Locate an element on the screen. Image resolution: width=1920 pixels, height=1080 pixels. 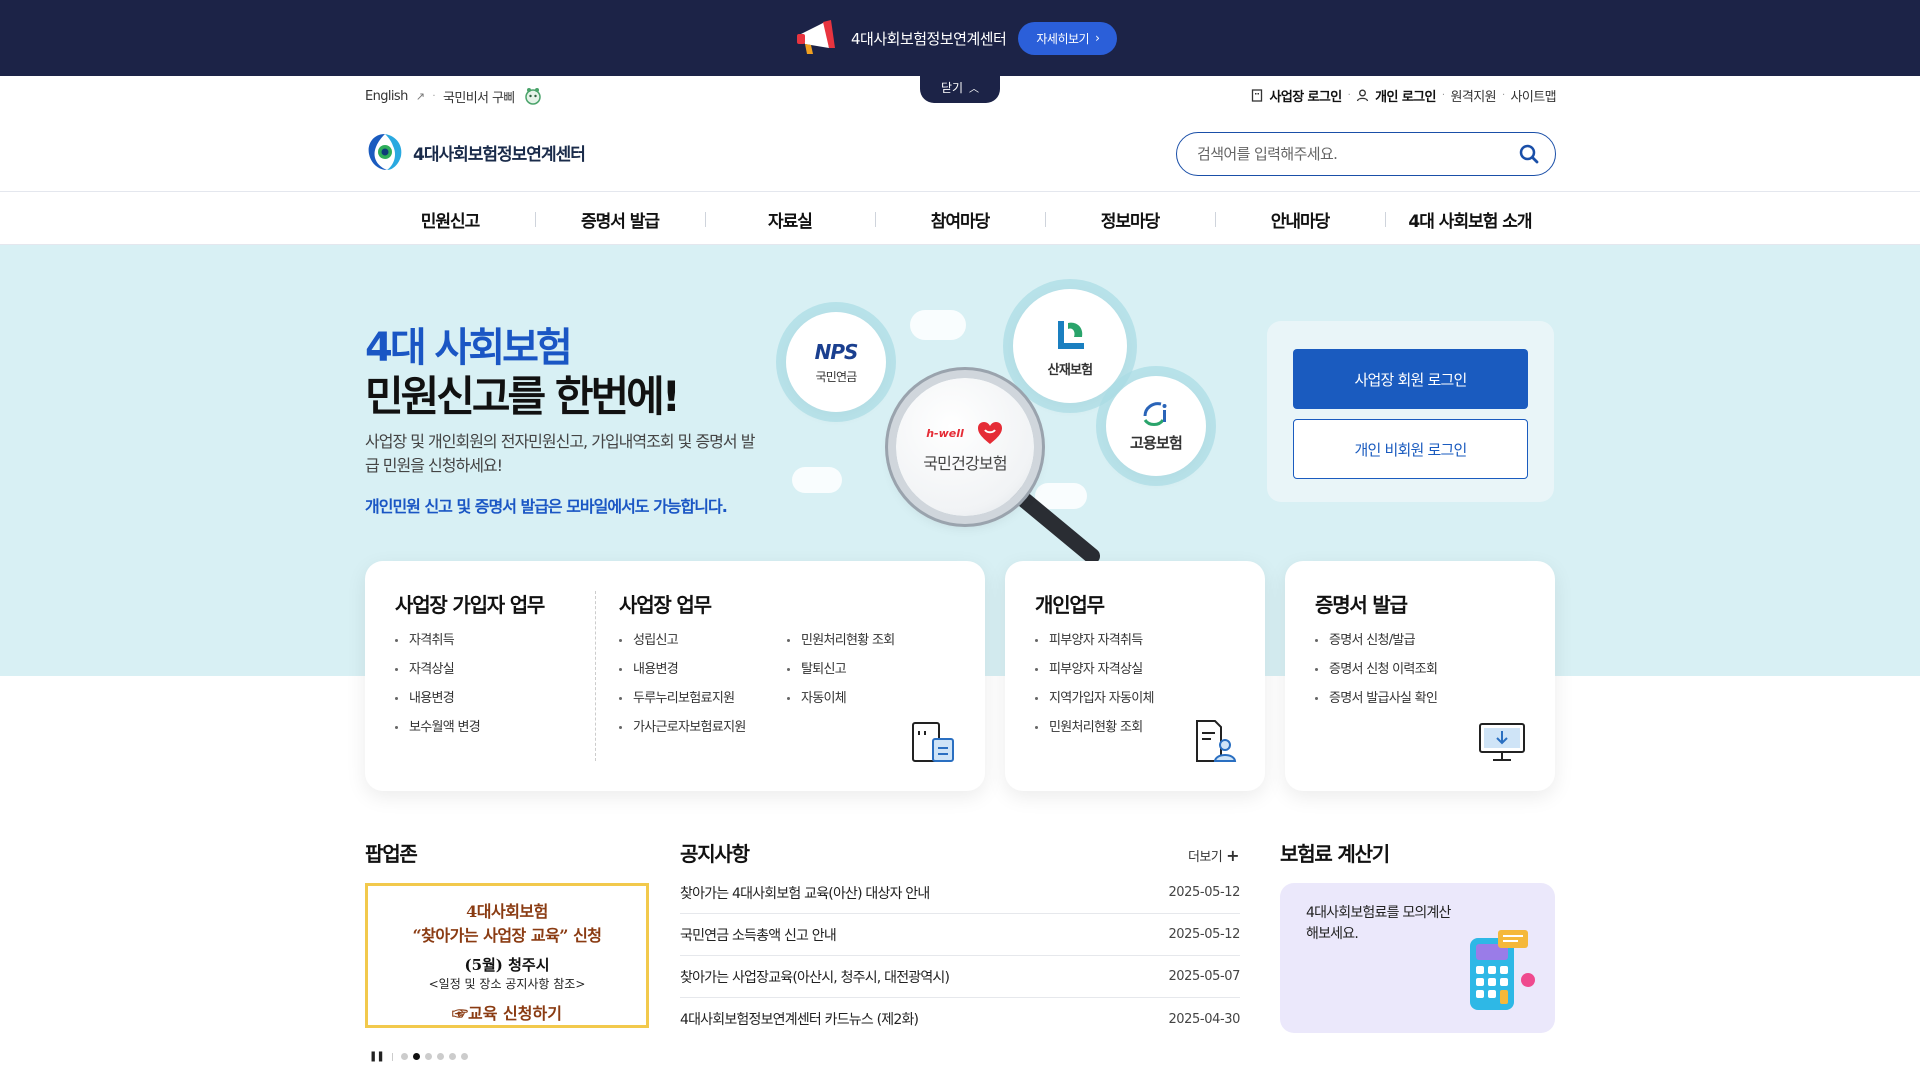
calculator-box: 4대사회보험료를 모의계산 해보세요. is located at coordinates (1417, 958).